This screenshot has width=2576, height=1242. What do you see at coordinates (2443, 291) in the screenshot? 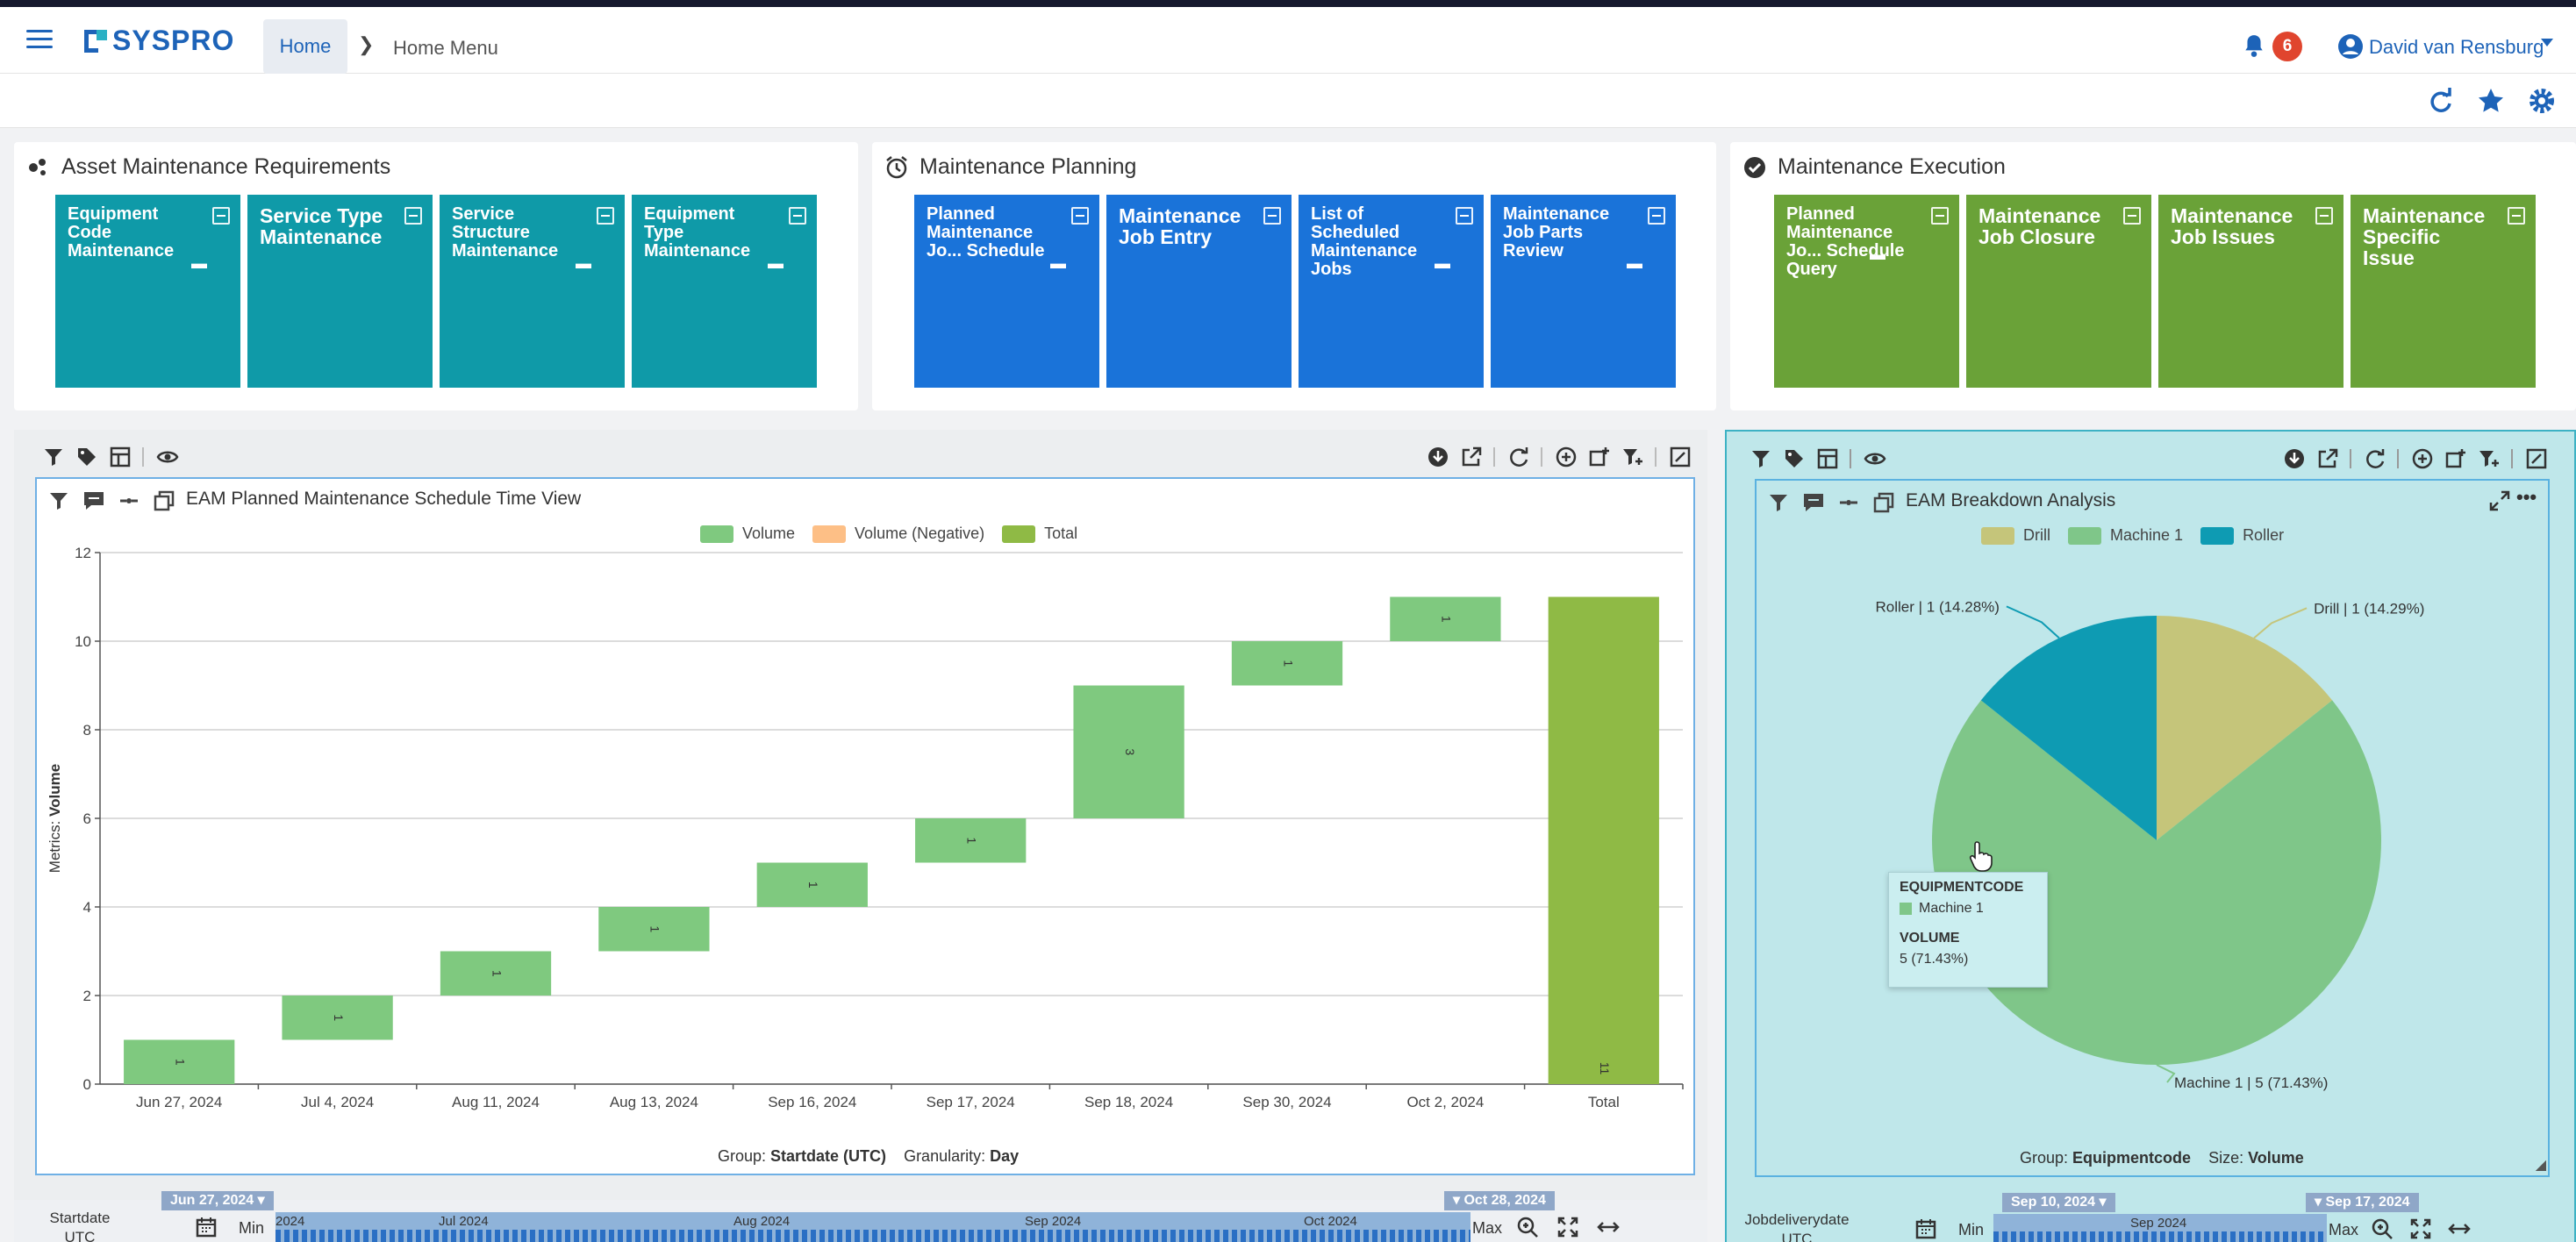
I see `tile-maintenance-specific-issue: Maintenance Specific Issue` at bounding box center [2443, 291].